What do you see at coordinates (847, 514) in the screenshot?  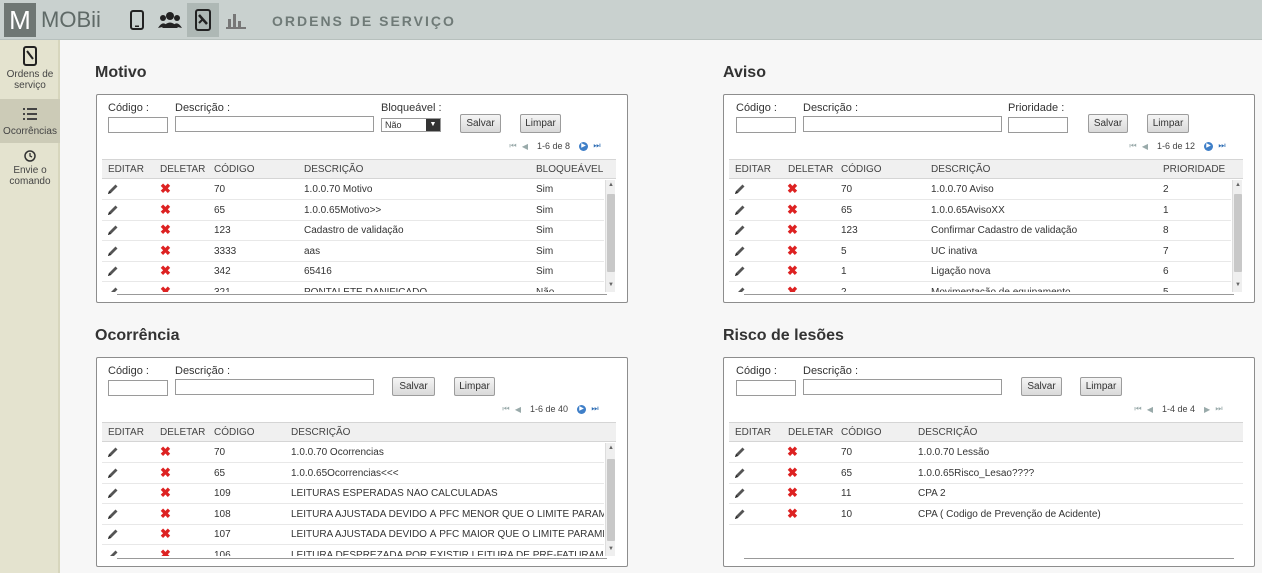 I see `cell-codigo: 10` at bounding box center [847, 514].